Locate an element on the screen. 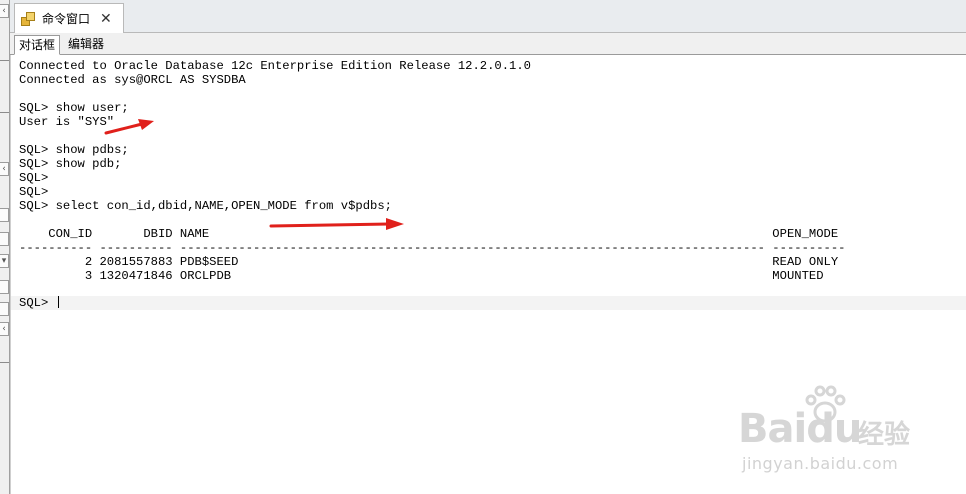  command-input-row: SQL> is located at coordinates (488, 303).